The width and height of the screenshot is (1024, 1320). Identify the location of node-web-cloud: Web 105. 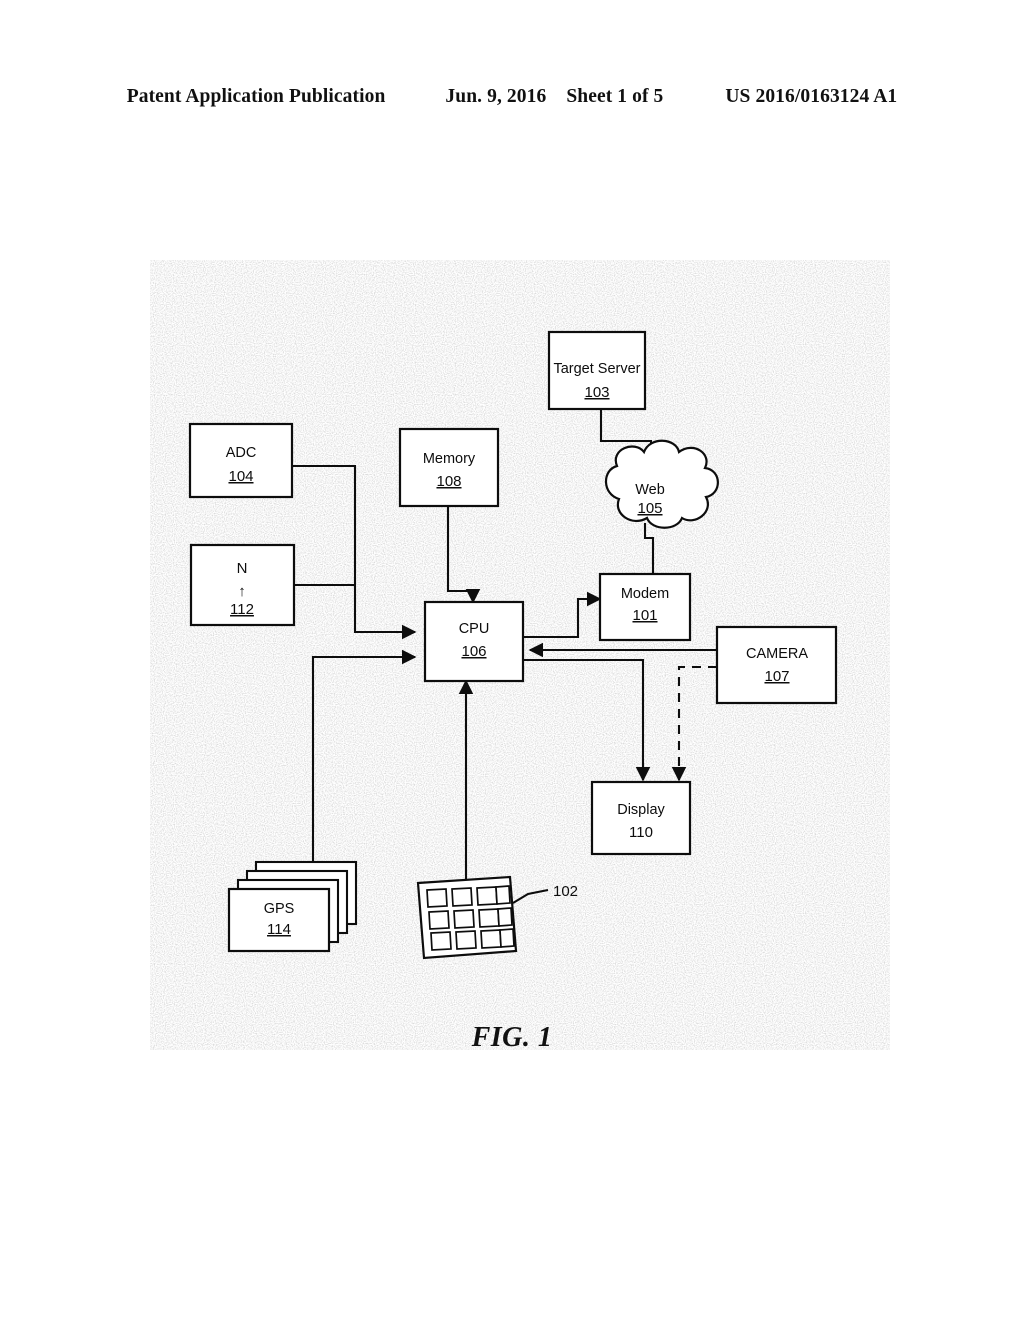
(661, 484).